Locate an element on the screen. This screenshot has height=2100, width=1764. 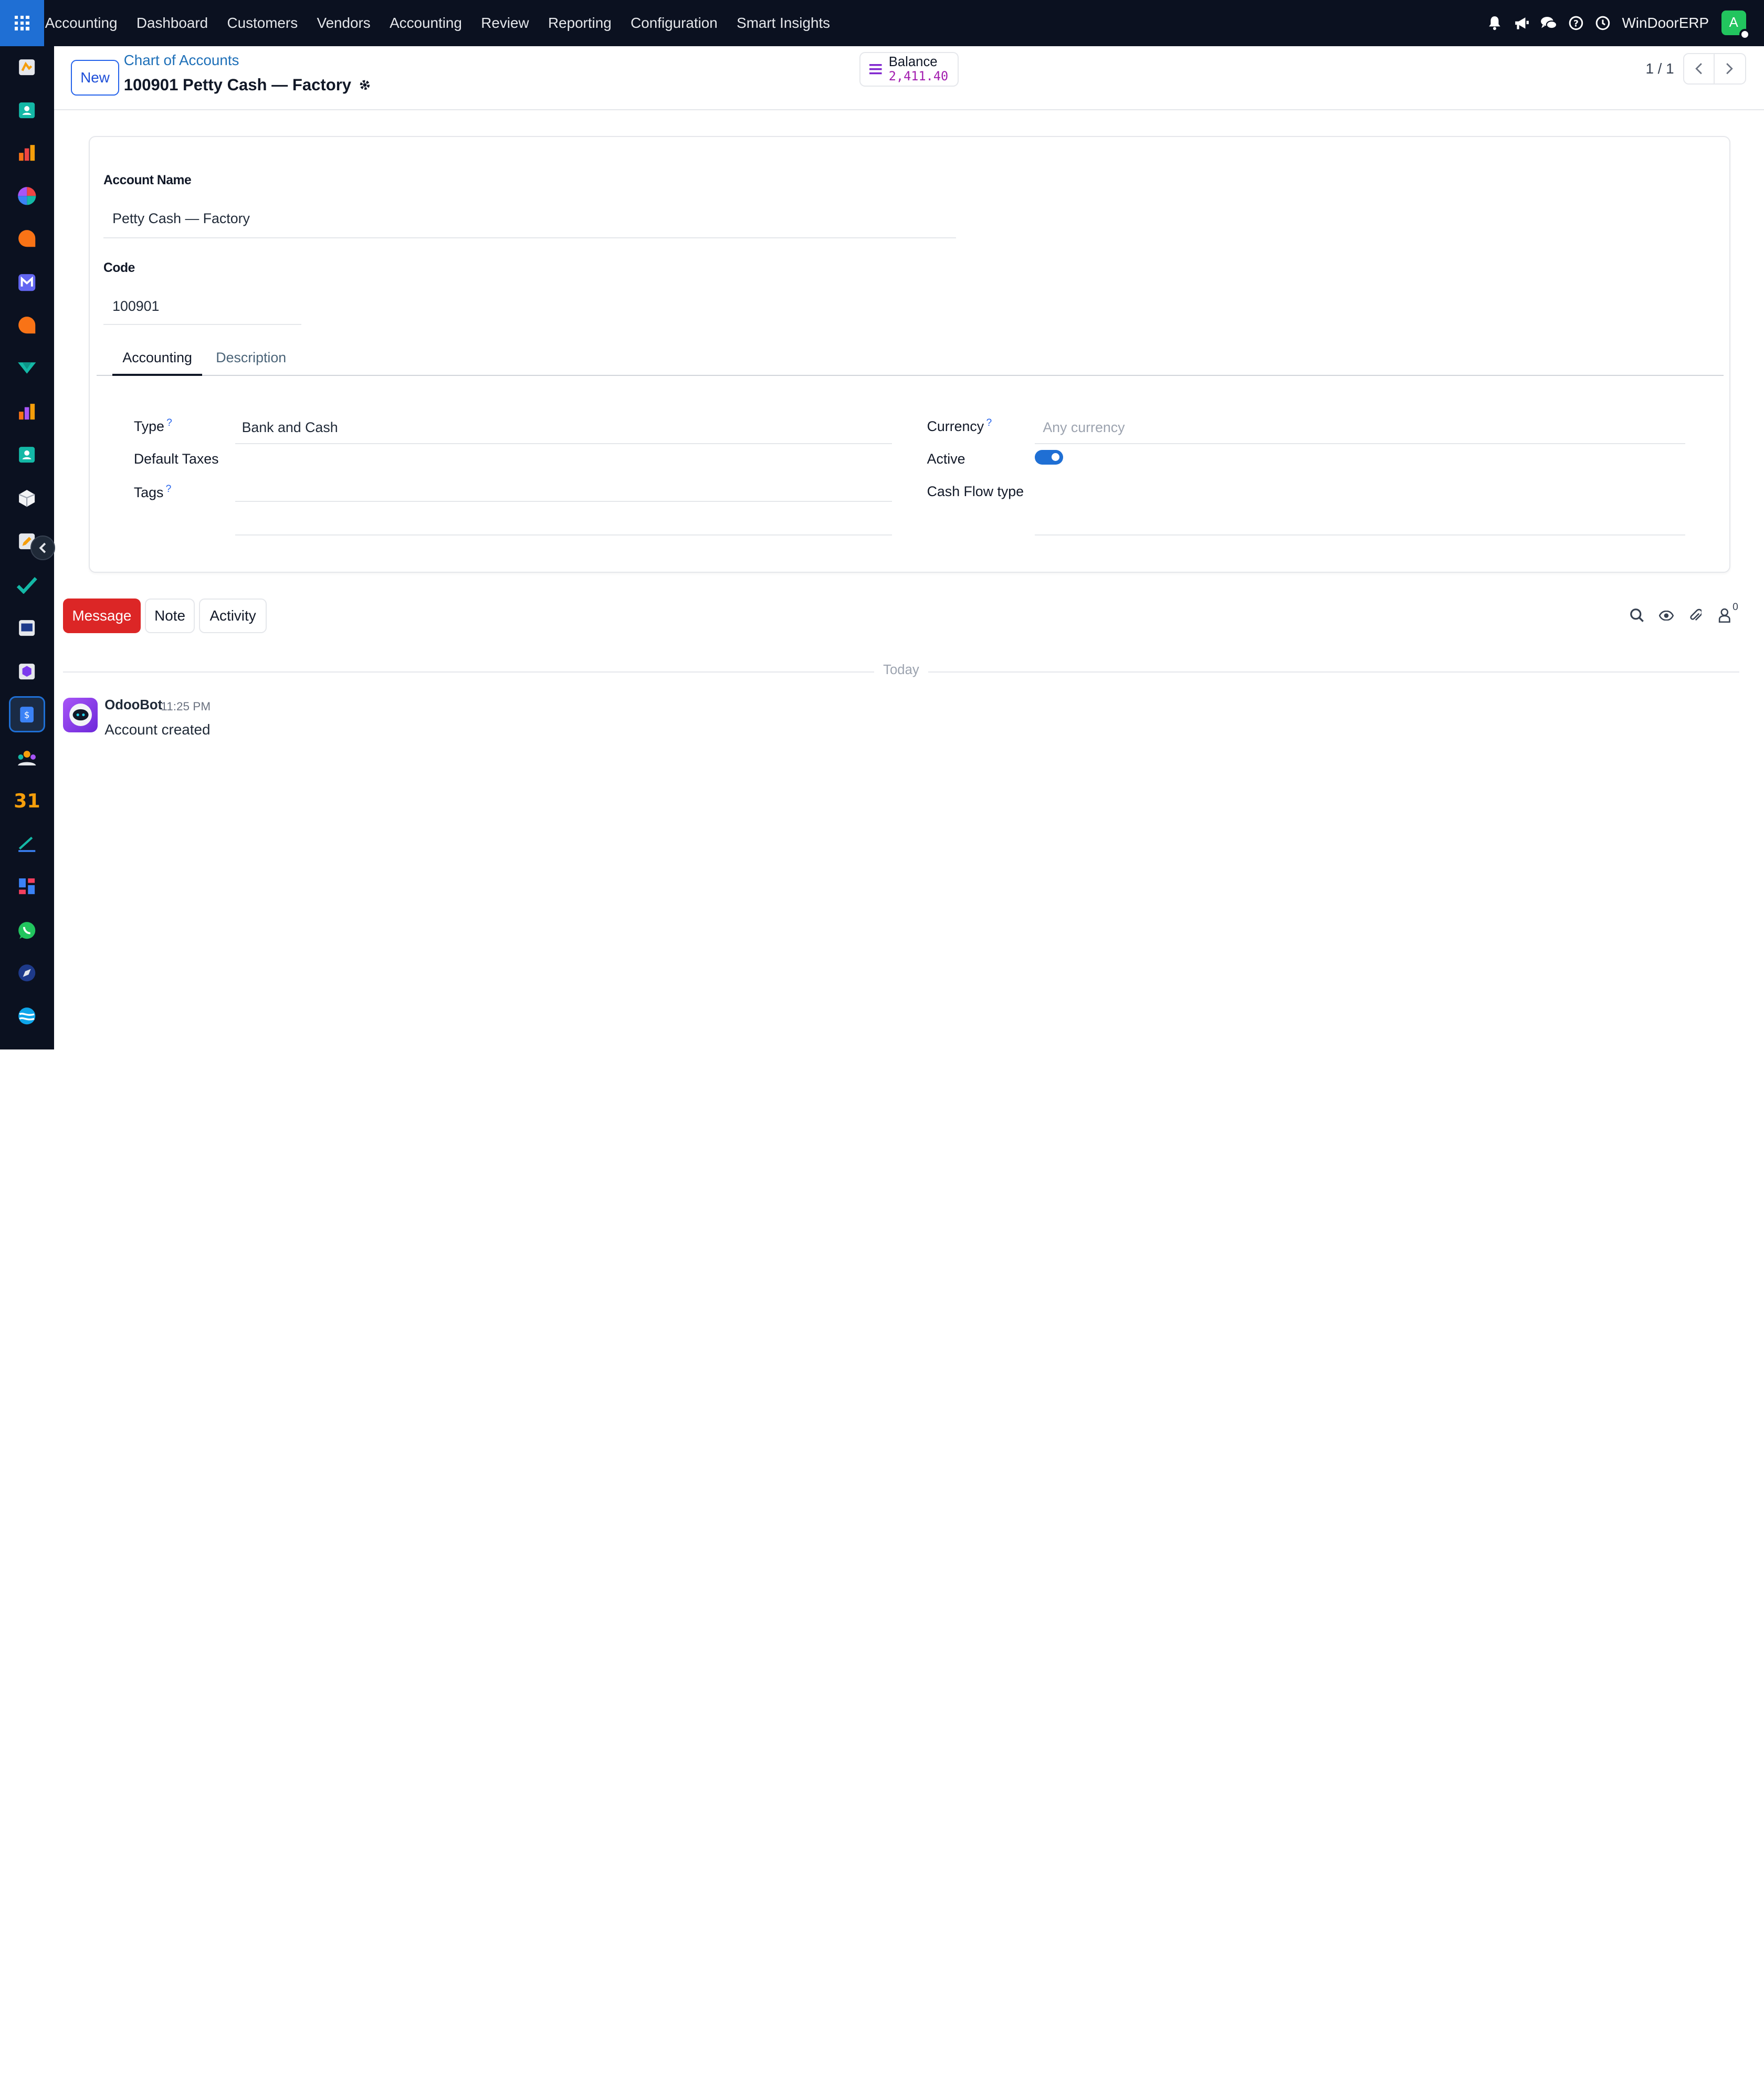
account-name-underline is located at coordinates (530, 237).